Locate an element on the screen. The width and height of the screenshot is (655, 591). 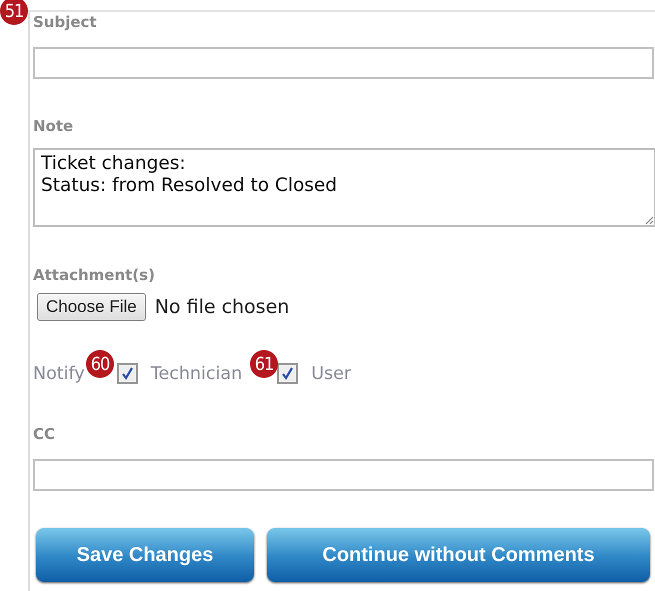
subject-field is located at coordinates (343, 63).